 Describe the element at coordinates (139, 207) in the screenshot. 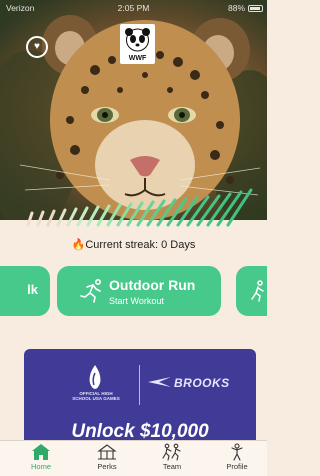

I see `progress-stripes` at that location.